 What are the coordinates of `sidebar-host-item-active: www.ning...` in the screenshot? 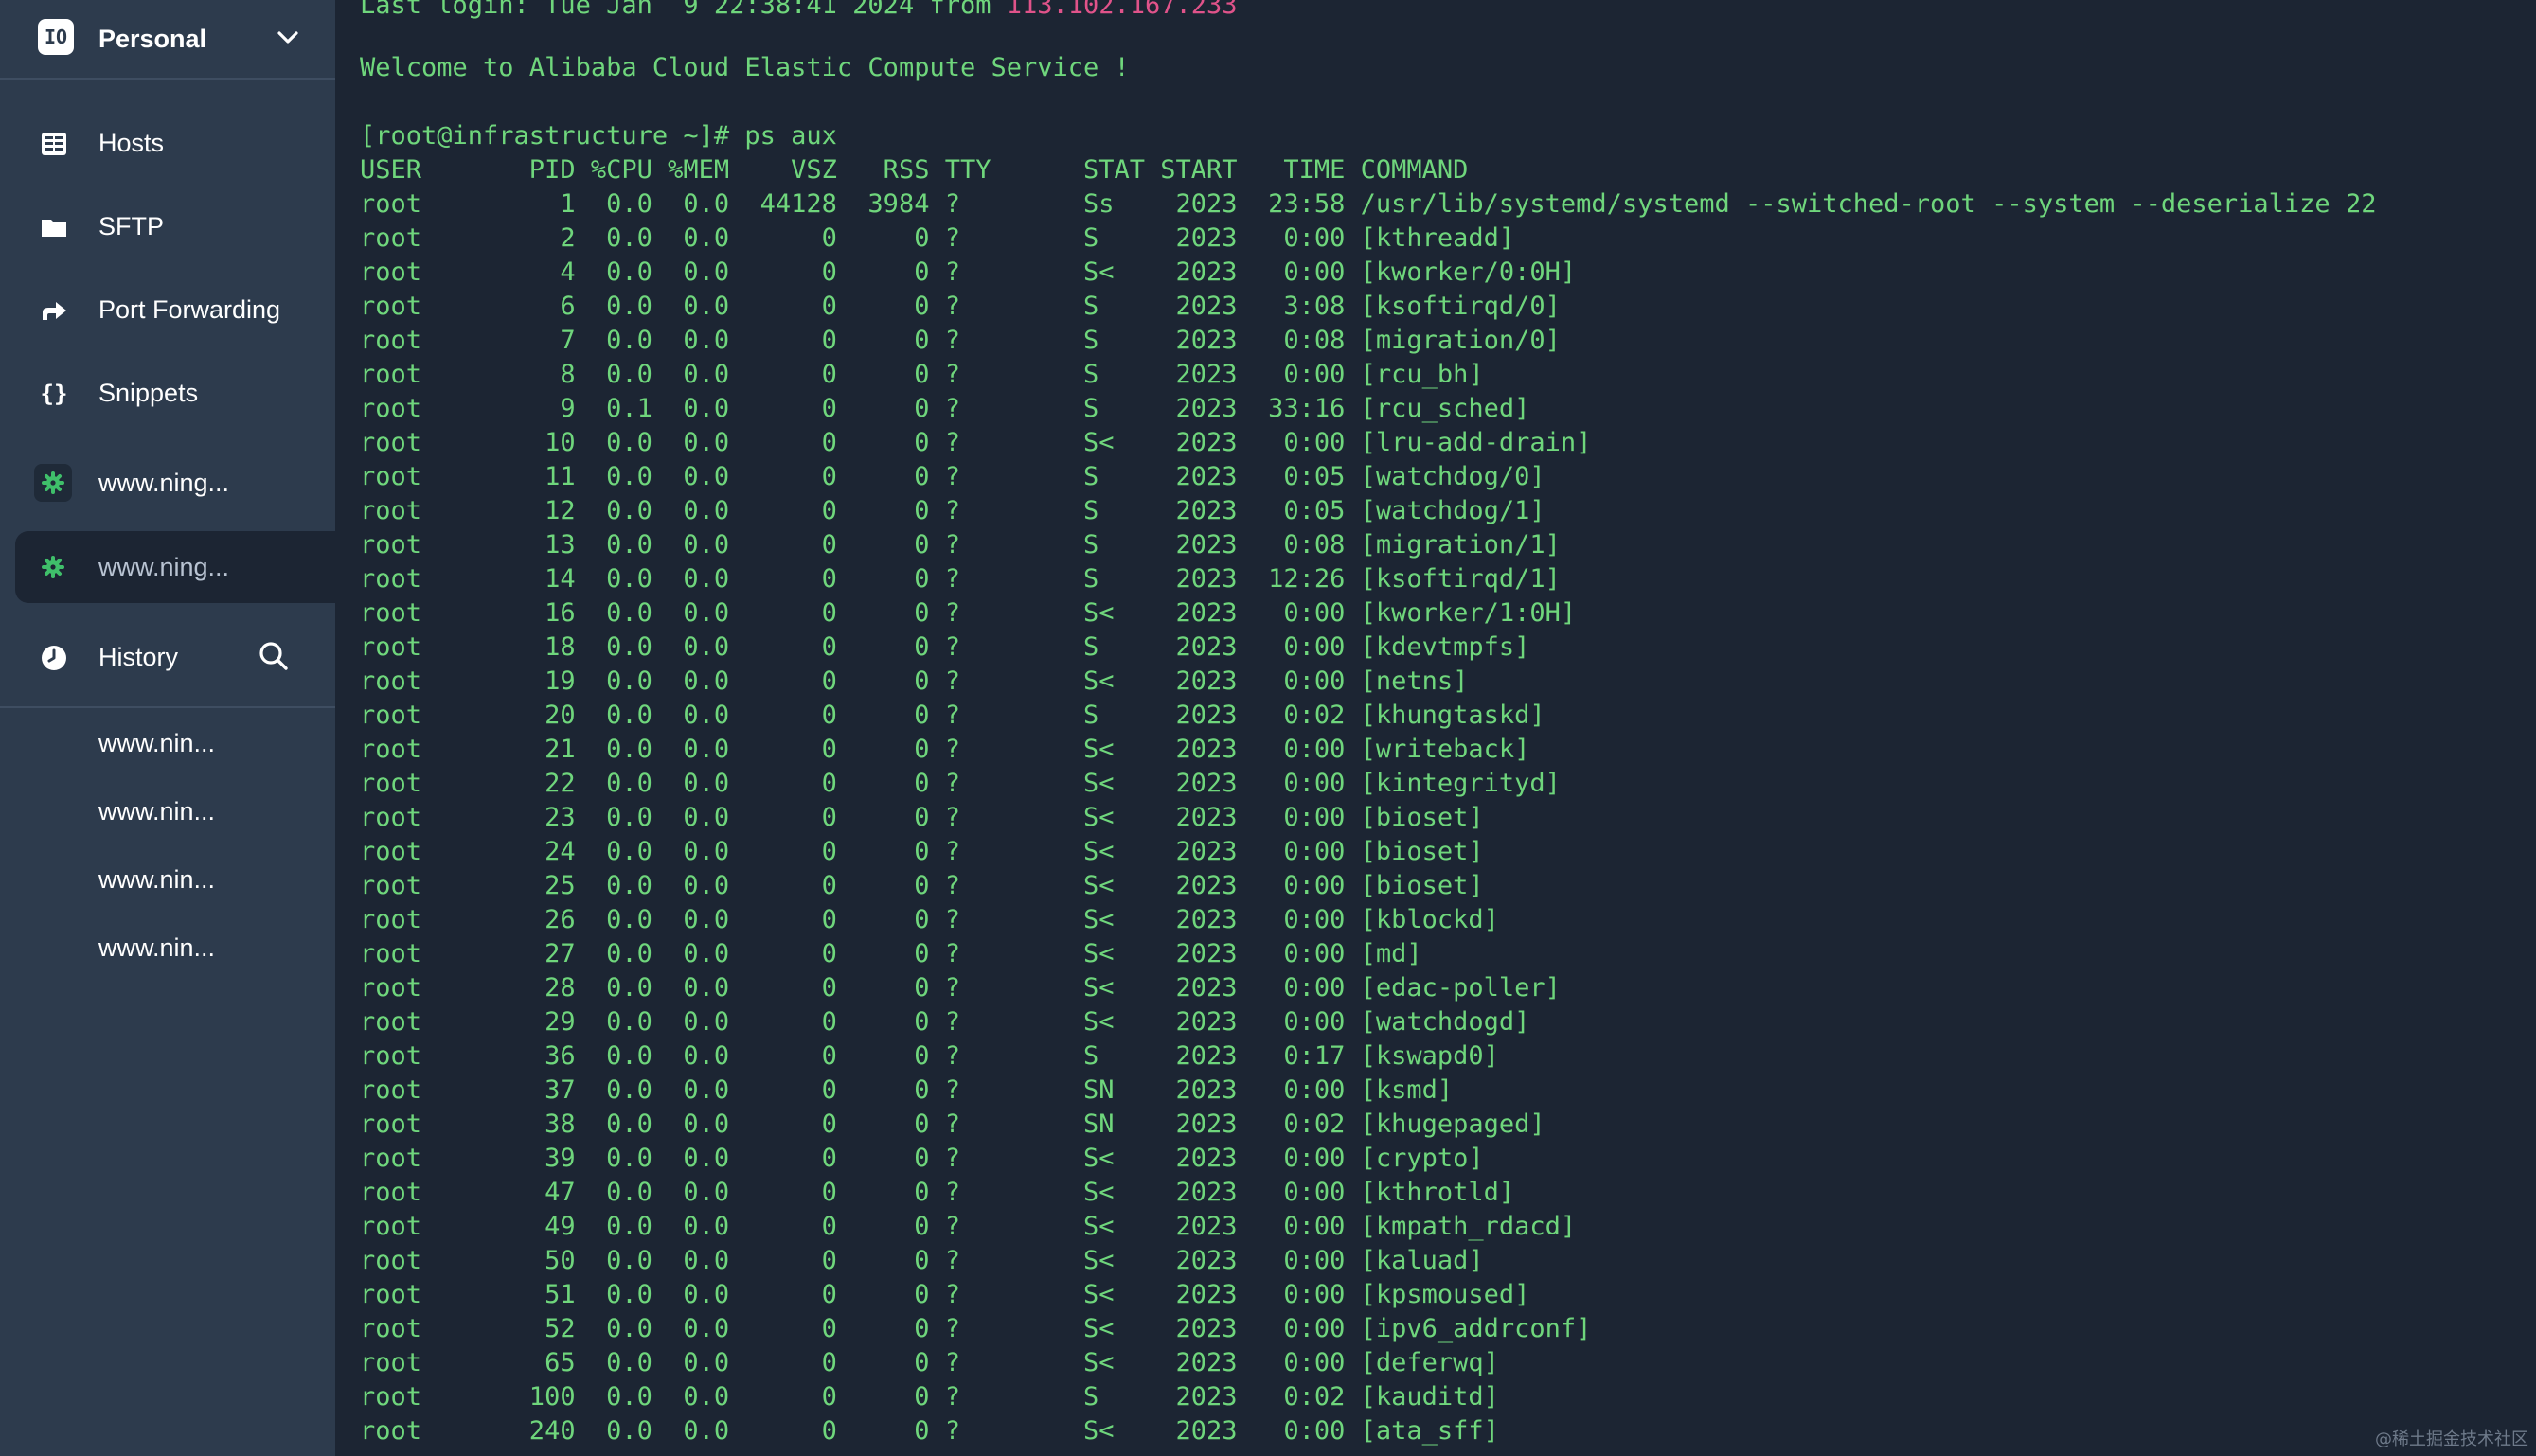 It's located at (175, 567).